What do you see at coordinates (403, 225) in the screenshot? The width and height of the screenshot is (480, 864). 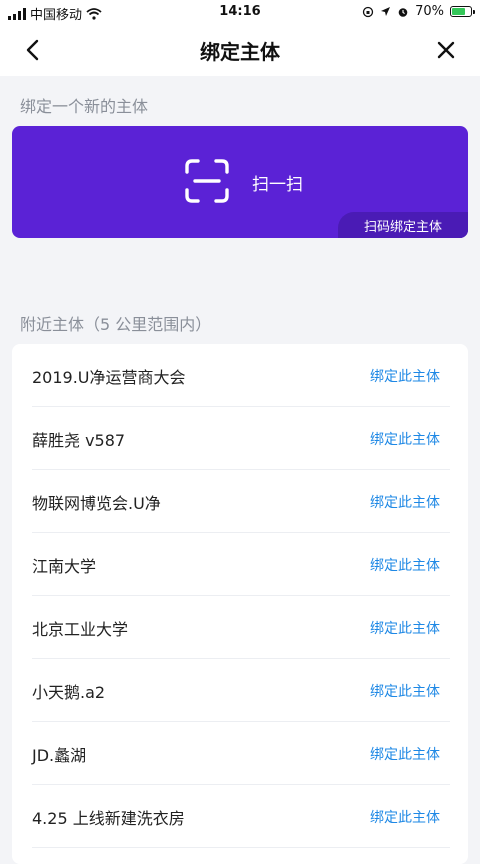 I see `scan-bind-badge: 扫码绑定主体` at bounding box center [403, 225].